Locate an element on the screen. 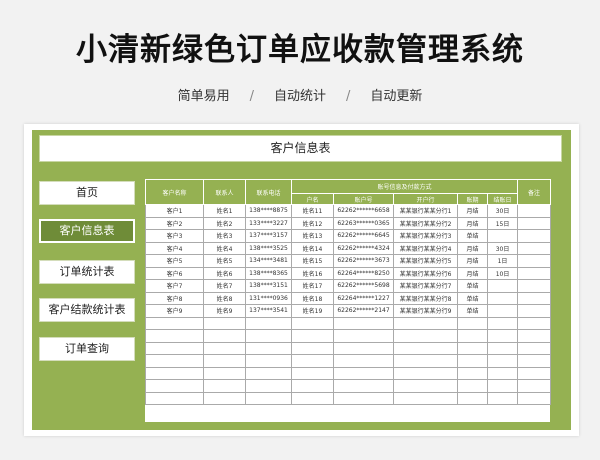 The height and width of the screenshot is (460, 600). cell-account-no: 62262******4324 is located at coordinates (363, 248).